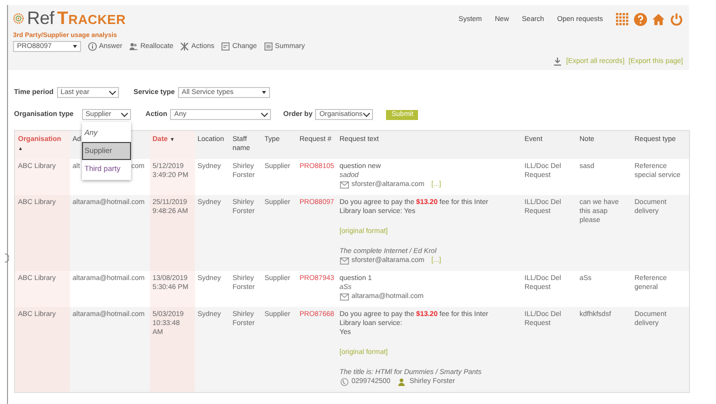 This screenshot has height=404, width=716. Describe the element at coordinates (676, 19) in the screenshot. I see `power-icon` at that location.